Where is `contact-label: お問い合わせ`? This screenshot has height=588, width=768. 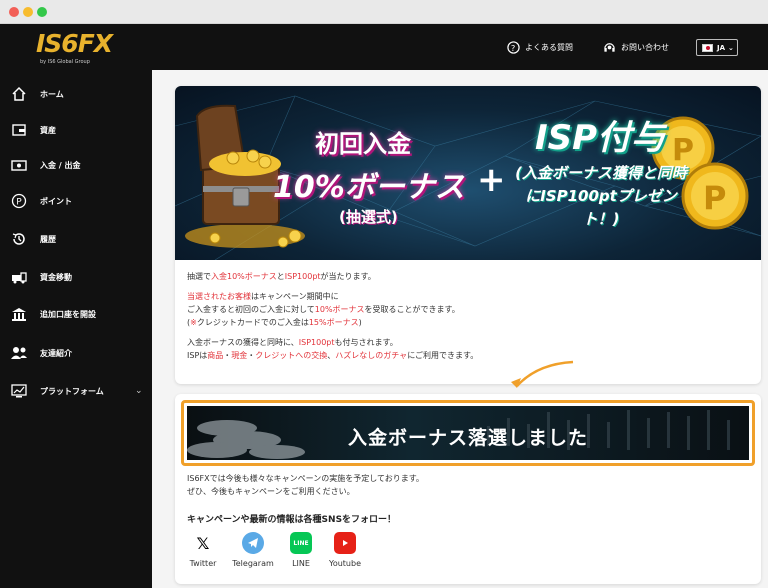
contact-label: お問い合わせ is located at coordinates (645, 47).